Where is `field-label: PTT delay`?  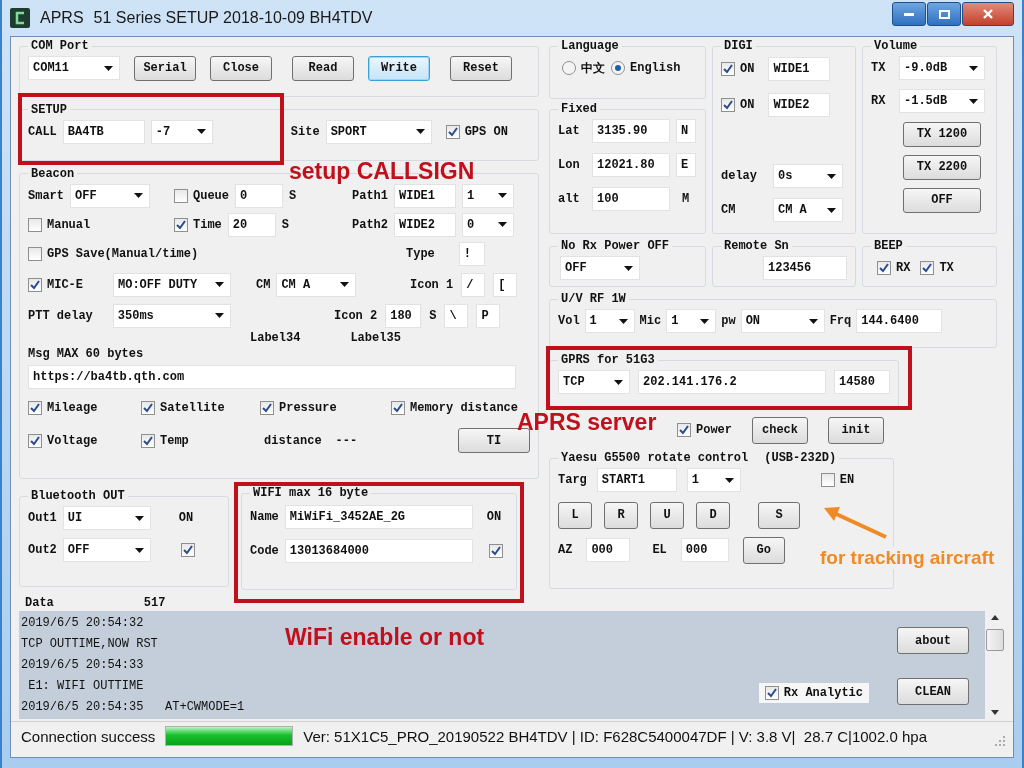 field-label: PTT delay is located at coordinates (60, 315).